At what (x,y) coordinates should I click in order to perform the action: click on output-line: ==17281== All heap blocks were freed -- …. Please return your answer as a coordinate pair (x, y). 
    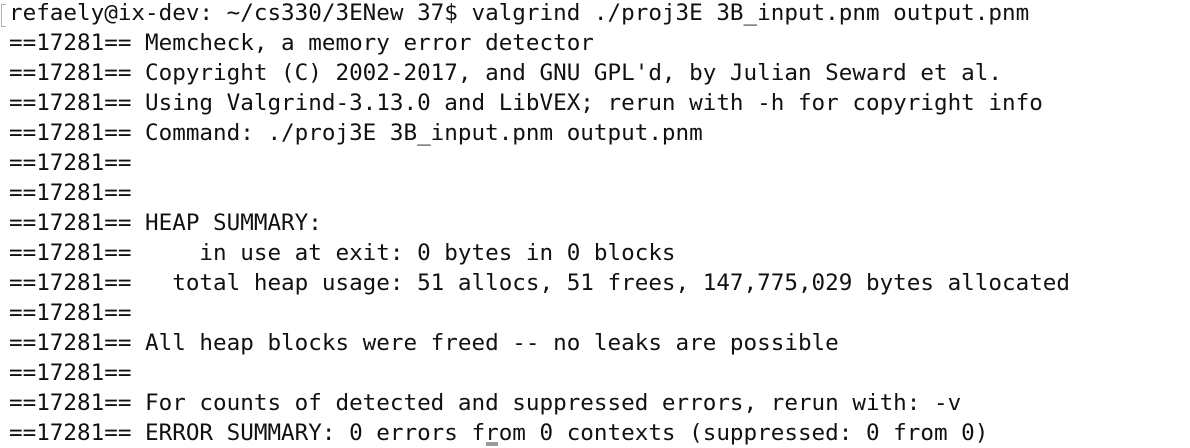
    Looking at the image, I should click on (424, 343).